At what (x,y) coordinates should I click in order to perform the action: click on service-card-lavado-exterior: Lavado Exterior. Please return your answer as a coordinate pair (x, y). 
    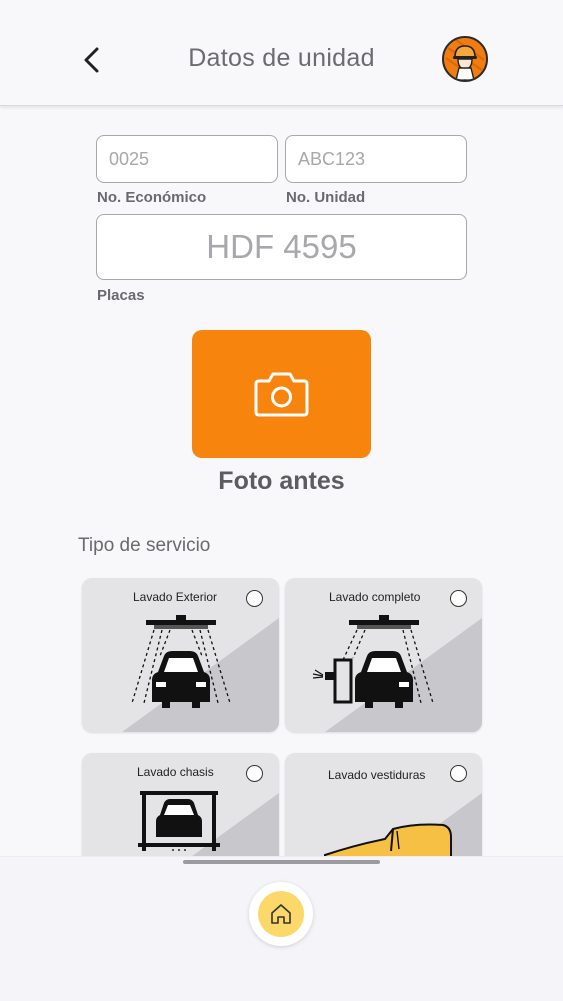
    Looking at the image, I should click on (180, 655).